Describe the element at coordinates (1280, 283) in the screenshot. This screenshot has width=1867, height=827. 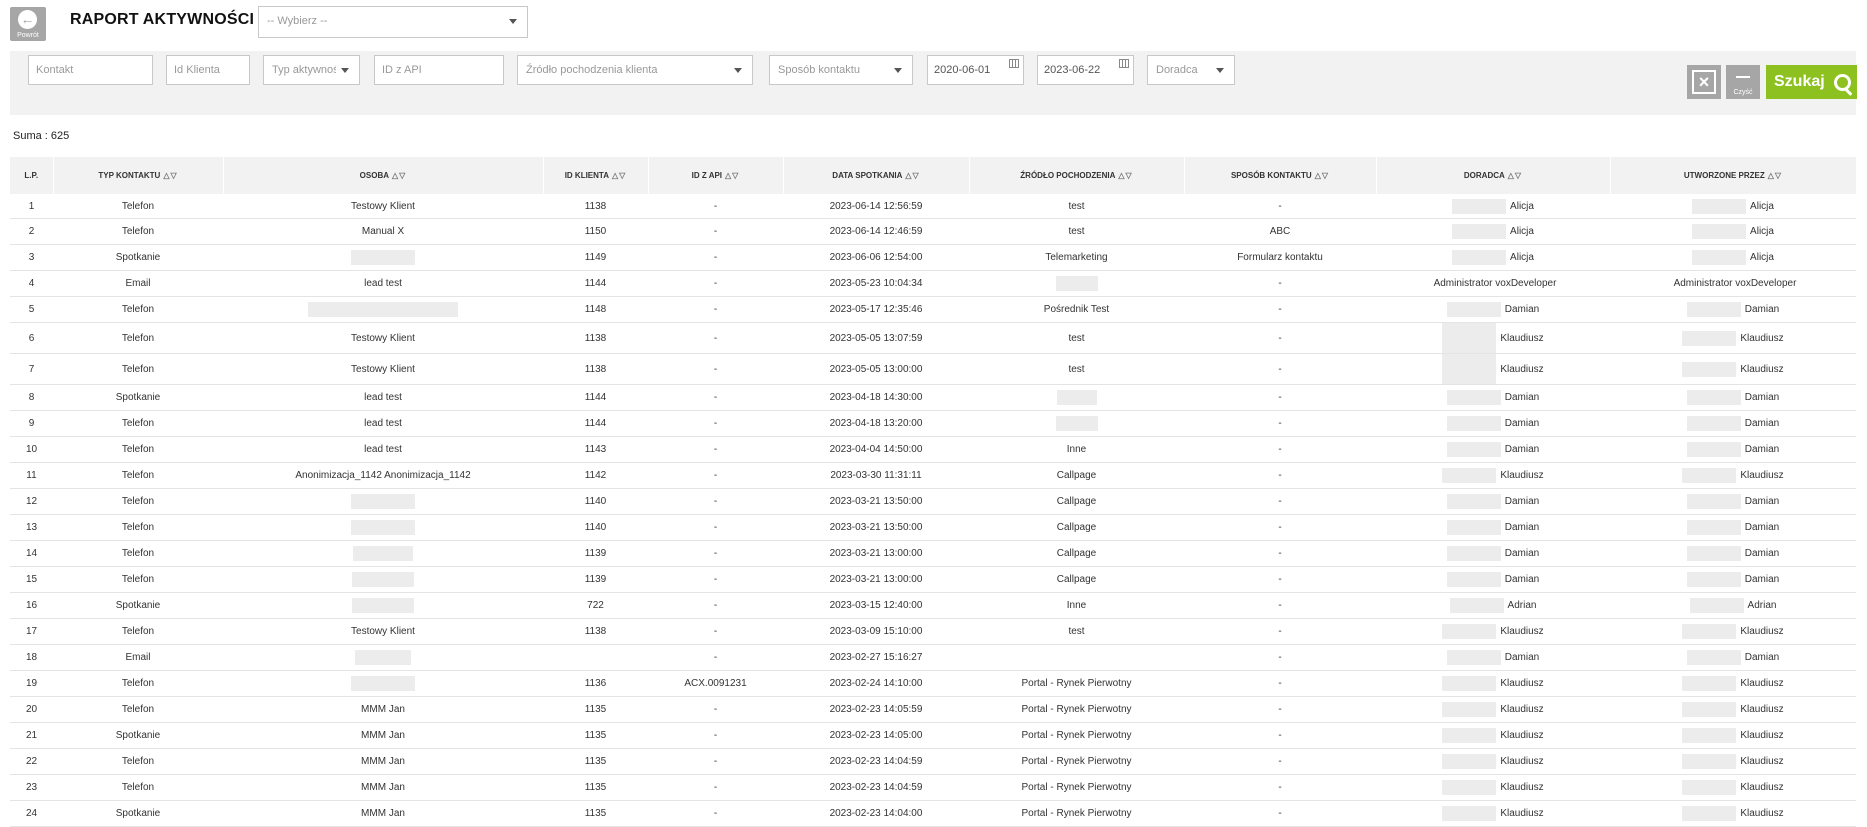
I see `cell-sposob-kontaktu: -` at that location.